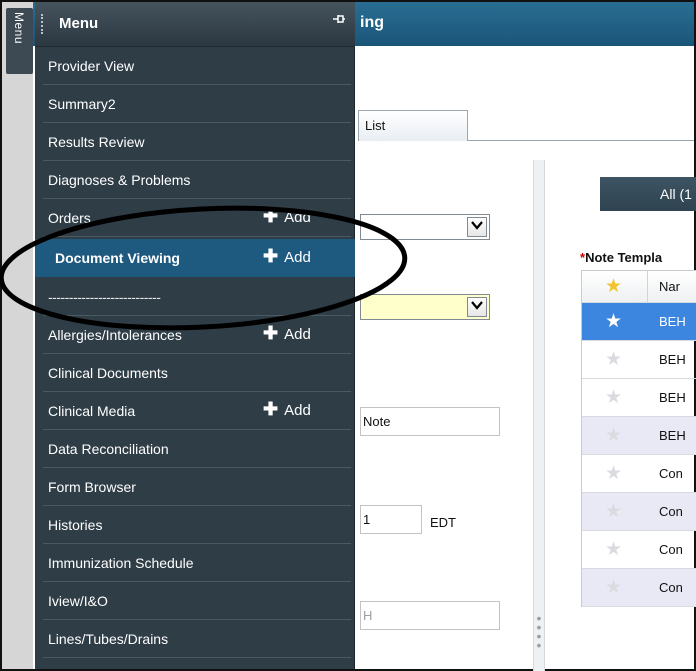 This screenshot has width=696, height=671. Describe the element at coordinates (368, 615) in the screenshot. I see `author-value: H` at that location.